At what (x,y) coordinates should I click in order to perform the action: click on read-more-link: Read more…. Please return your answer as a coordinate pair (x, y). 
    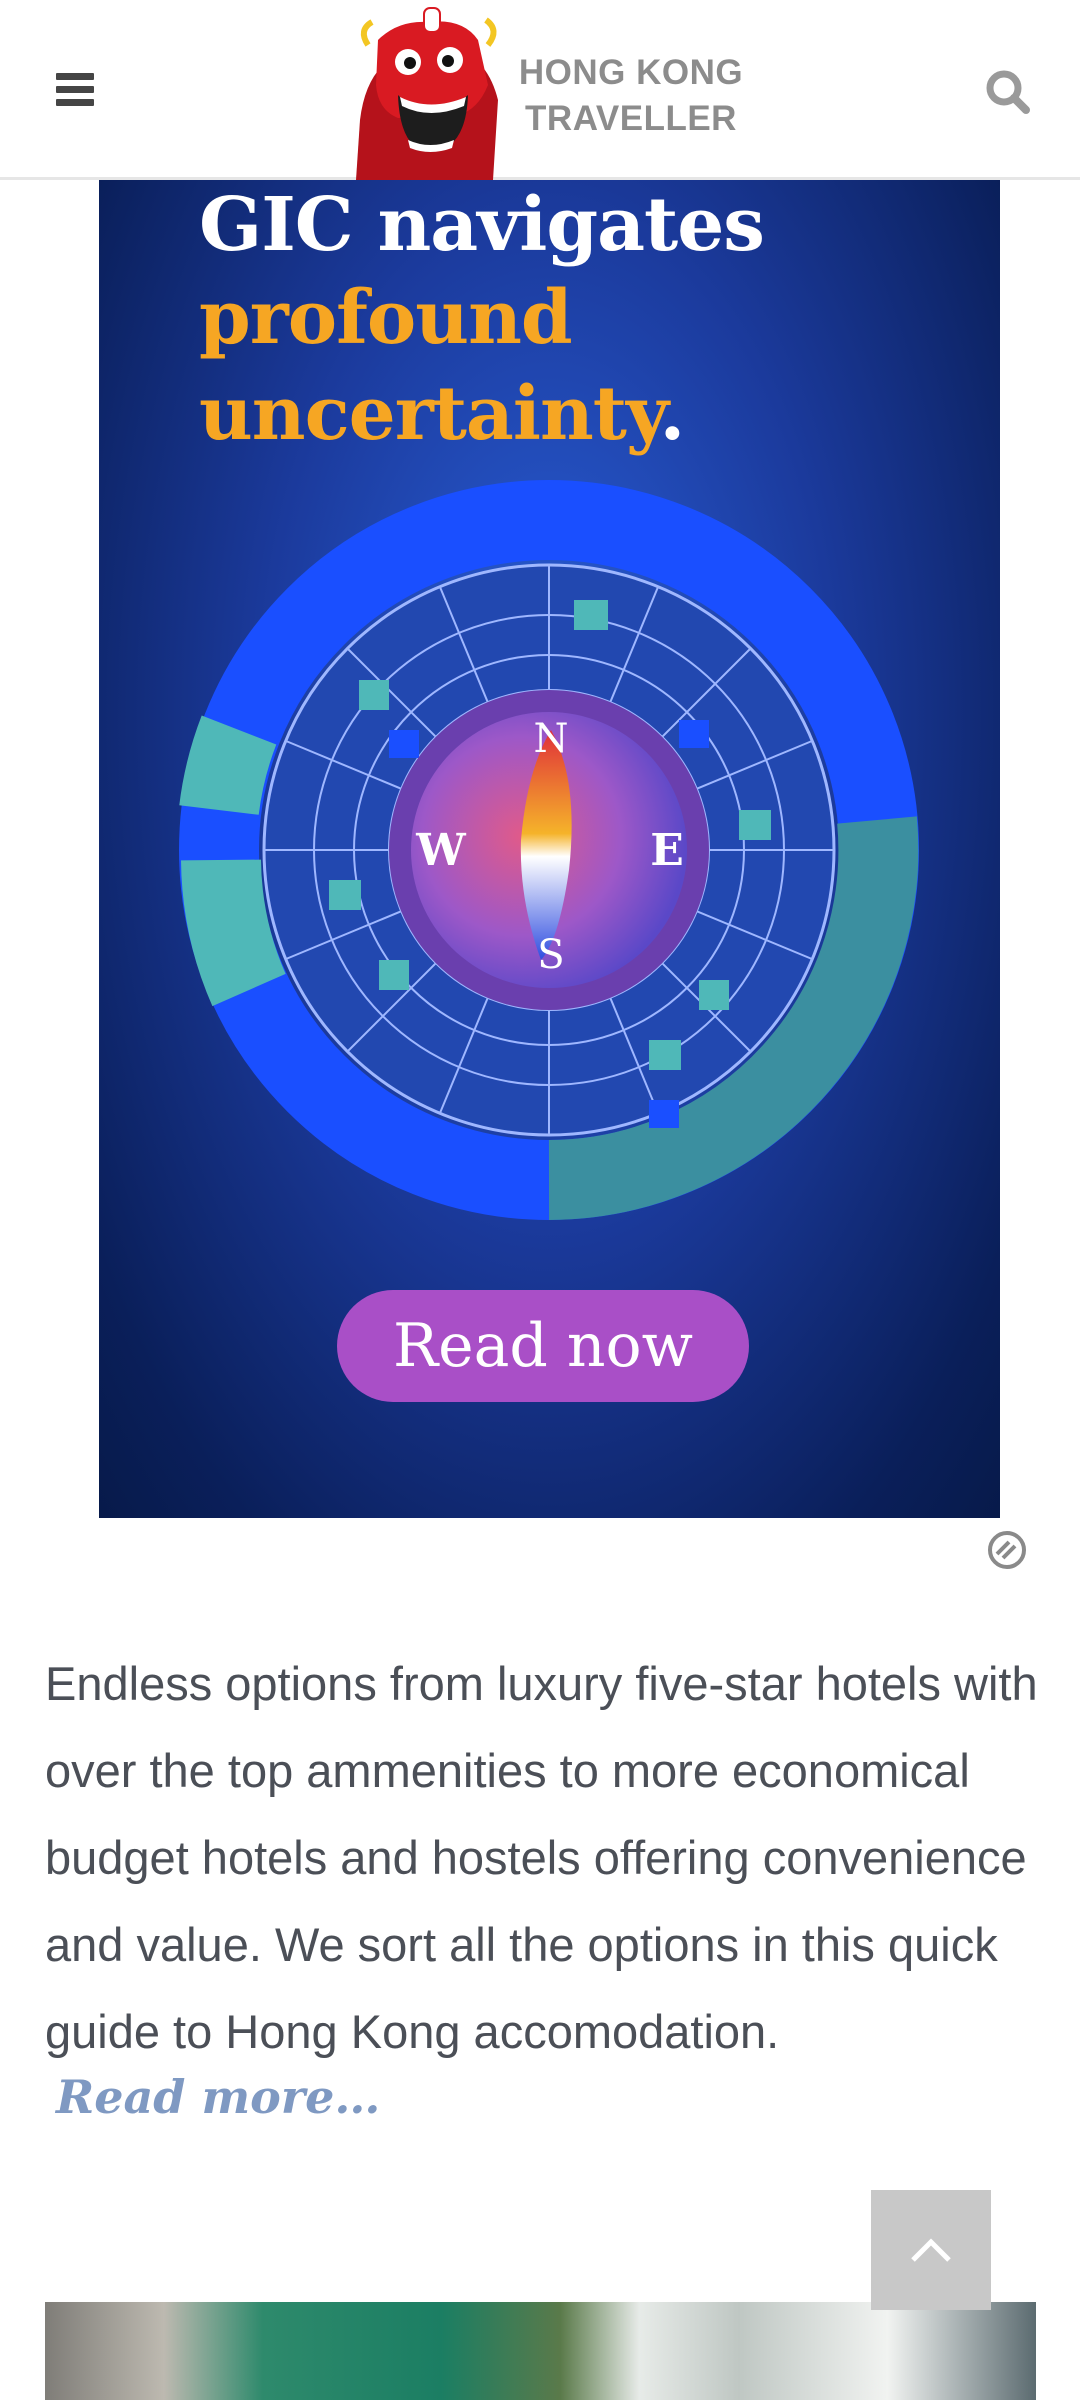
    Looking at the image, I should click on (218, 2097).